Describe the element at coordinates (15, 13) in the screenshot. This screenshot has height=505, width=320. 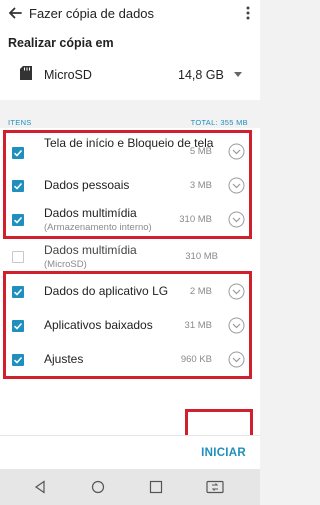
I see `back-arrow-icon` at that location.